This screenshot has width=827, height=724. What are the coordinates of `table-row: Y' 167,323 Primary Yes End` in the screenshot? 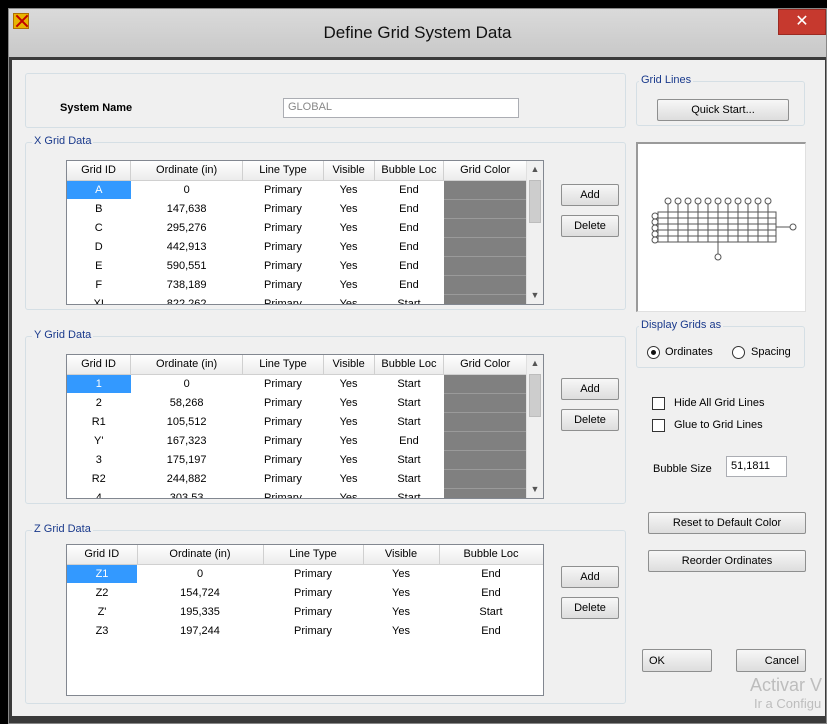 It's located at (297, 441).